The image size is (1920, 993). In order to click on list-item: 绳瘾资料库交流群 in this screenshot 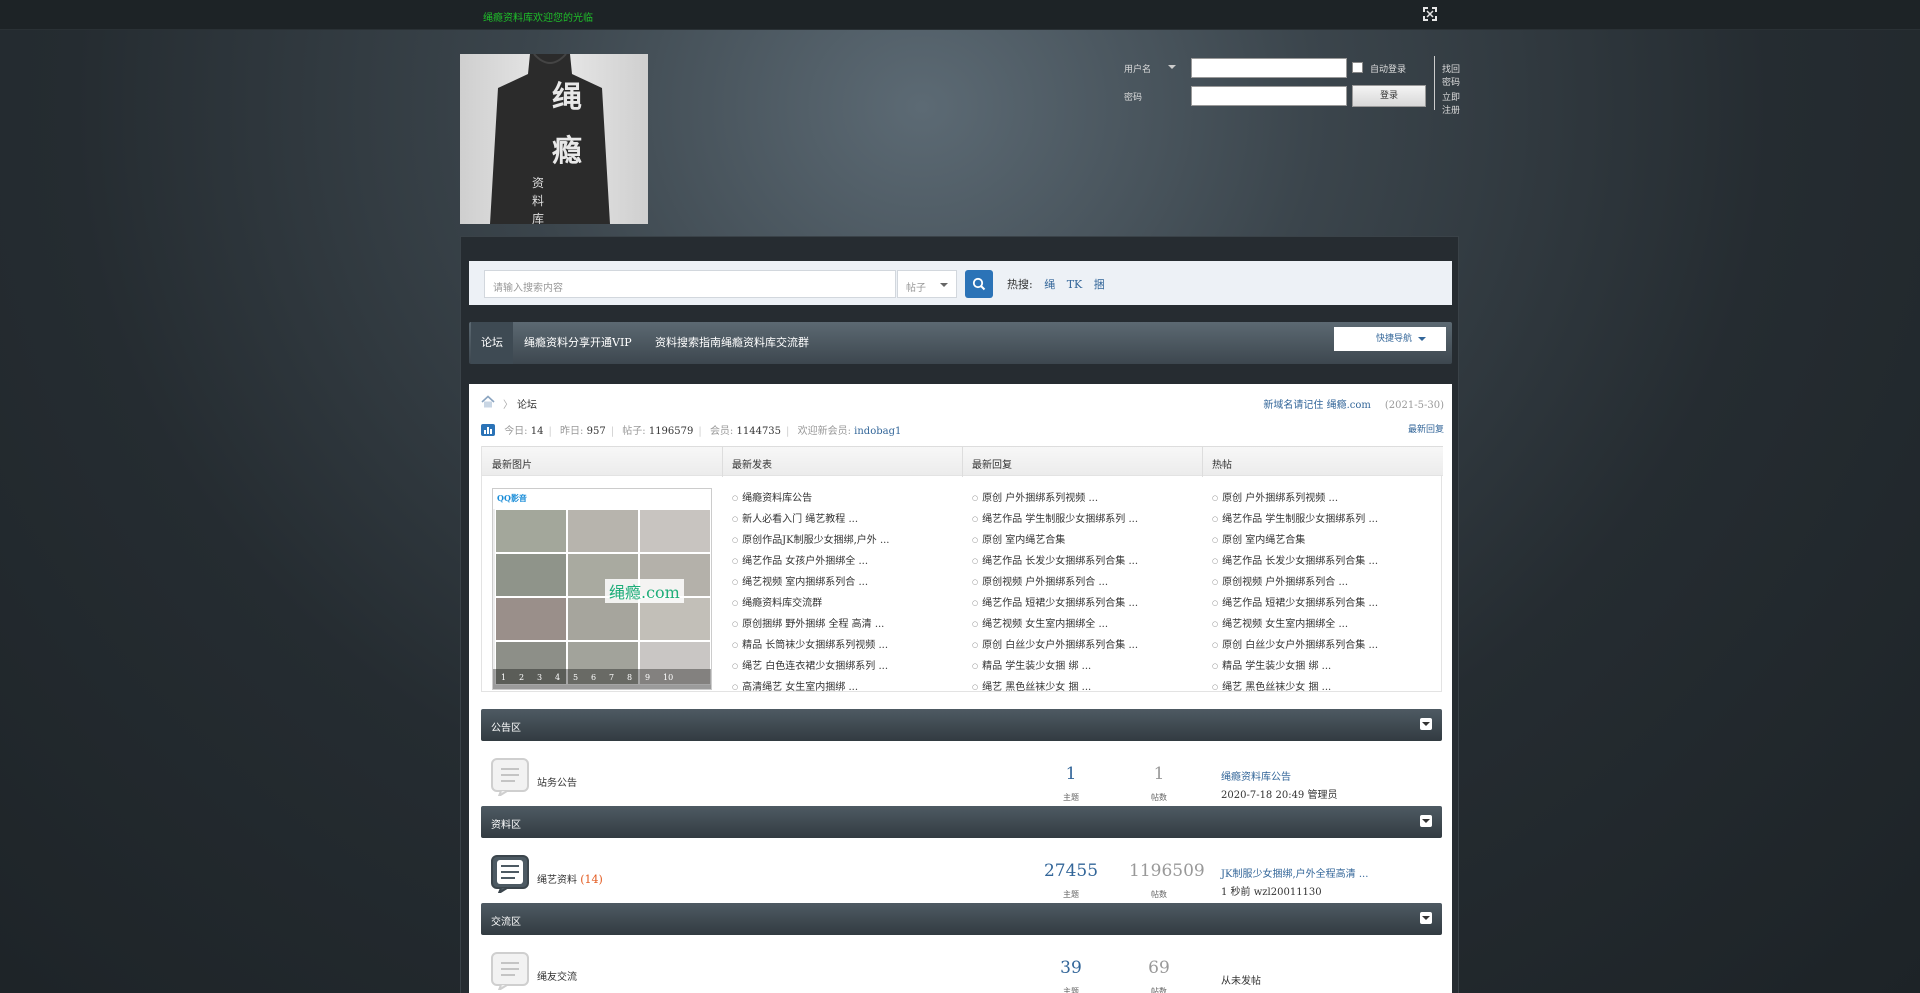, I will do `click(810, 603)`.